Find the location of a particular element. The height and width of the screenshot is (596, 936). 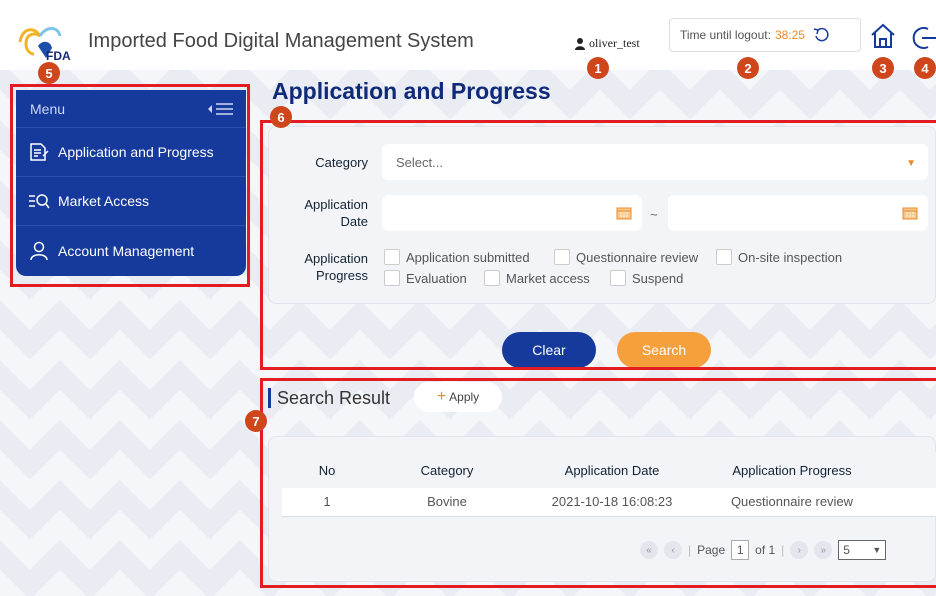

sidebar-item-label: Application and Progress is located at coordinates (136, 152).